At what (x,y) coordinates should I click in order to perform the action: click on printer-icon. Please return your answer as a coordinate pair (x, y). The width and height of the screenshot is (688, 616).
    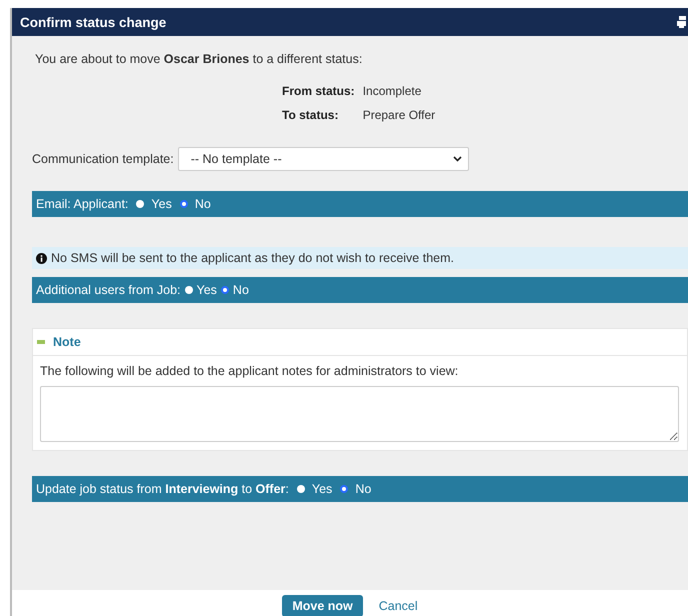
    Looking at the image, I should click on (681, 22).